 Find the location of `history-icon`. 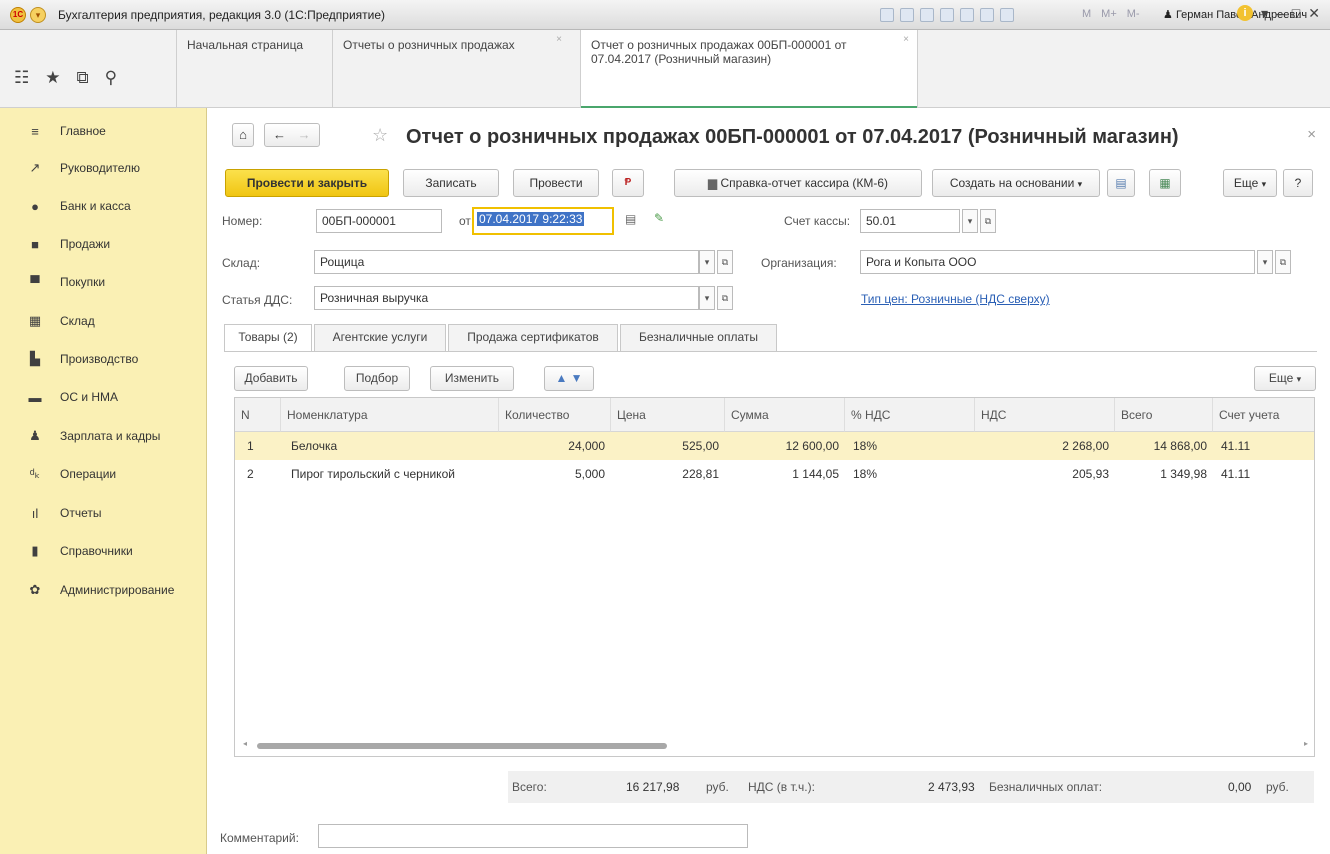

history-icon is located at coordinates (967, 15).